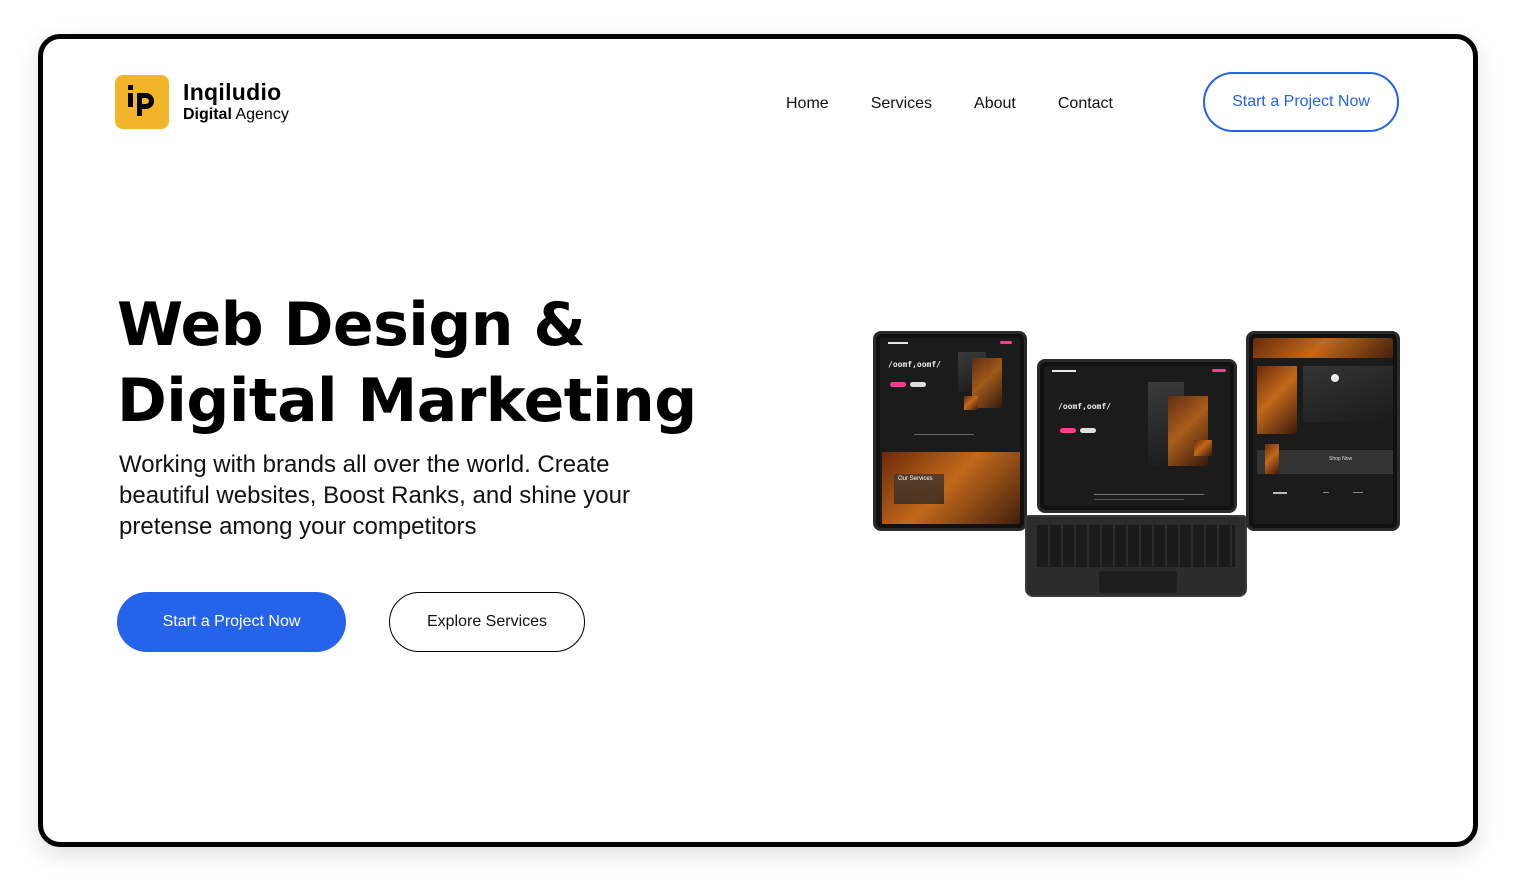 Image resolution: width=1516 pixels, height=889 pixels. Describe the element at coordinates (1136, 556) in the screenshot. I see `keyboard` at that location.